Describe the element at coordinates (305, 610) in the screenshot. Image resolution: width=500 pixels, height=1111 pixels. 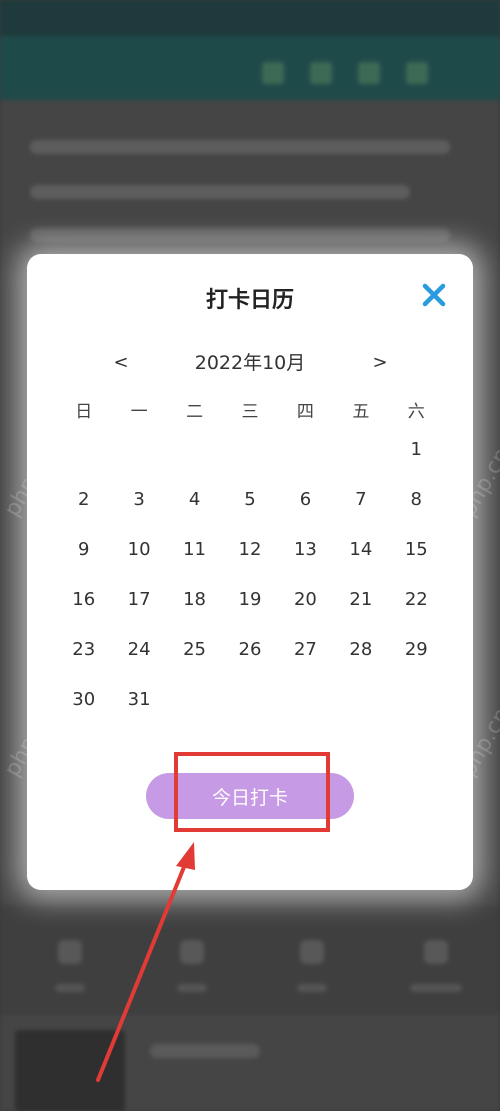
I see `calendar-day: 20` at that location.